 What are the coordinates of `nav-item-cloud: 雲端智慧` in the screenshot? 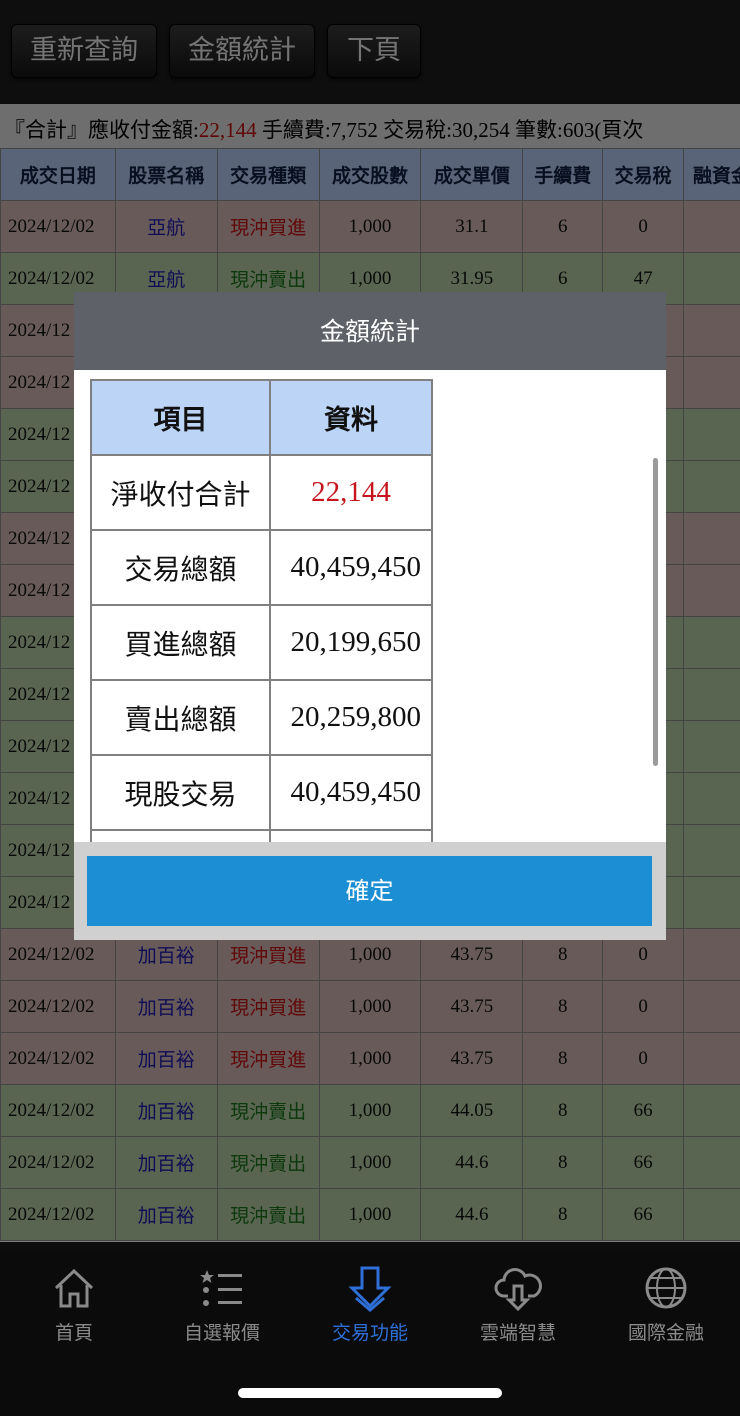 It's located at (518, 1304).